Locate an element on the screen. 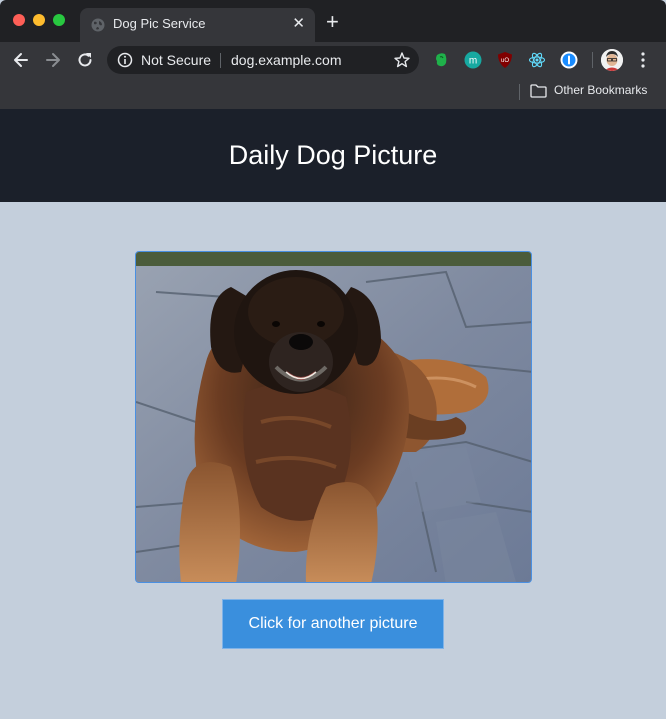 This screenshot has width=666, height=719. evernote-icon is located at coordinates (441, 60).